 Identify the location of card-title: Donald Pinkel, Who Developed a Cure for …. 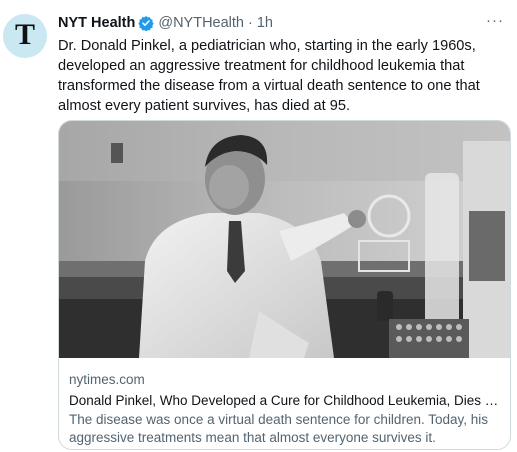
(286, 401).